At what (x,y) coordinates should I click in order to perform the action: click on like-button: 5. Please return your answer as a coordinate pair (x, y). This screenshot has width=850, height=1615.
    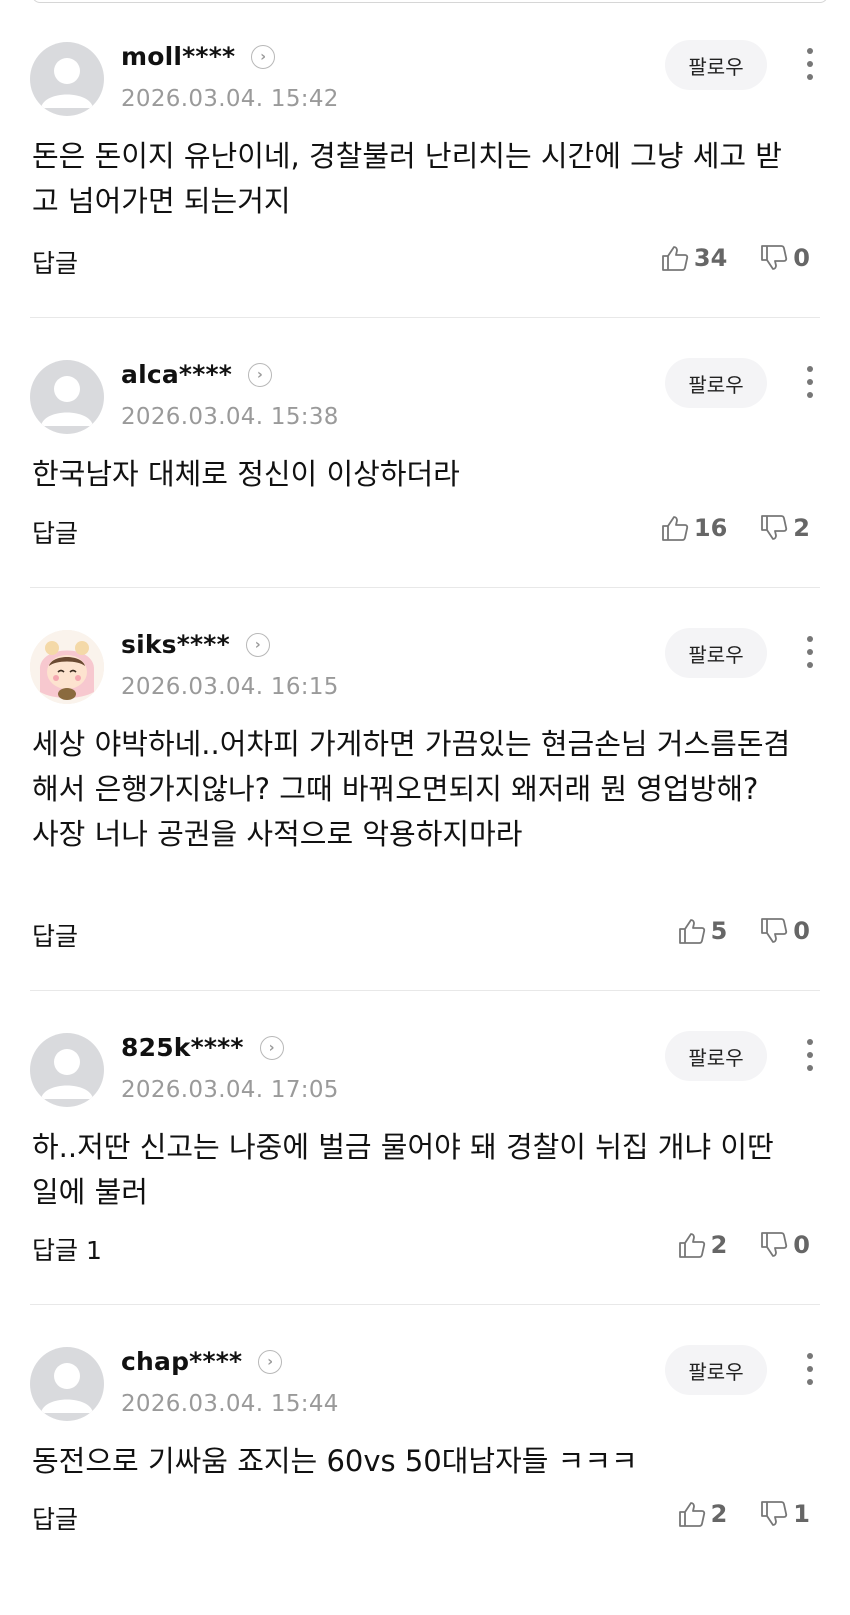
    Looking at the image, I should click on (702, 931).